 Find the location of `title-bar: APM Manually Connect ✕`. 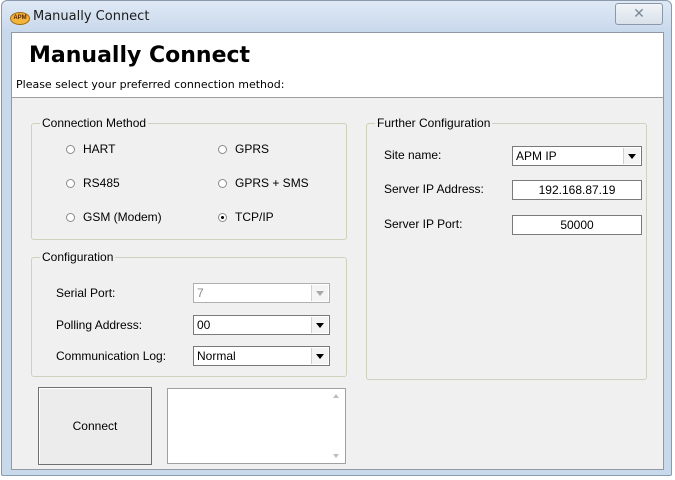

title-bar: APM Manually Connect ✕ is located at coordinates (336, 17).